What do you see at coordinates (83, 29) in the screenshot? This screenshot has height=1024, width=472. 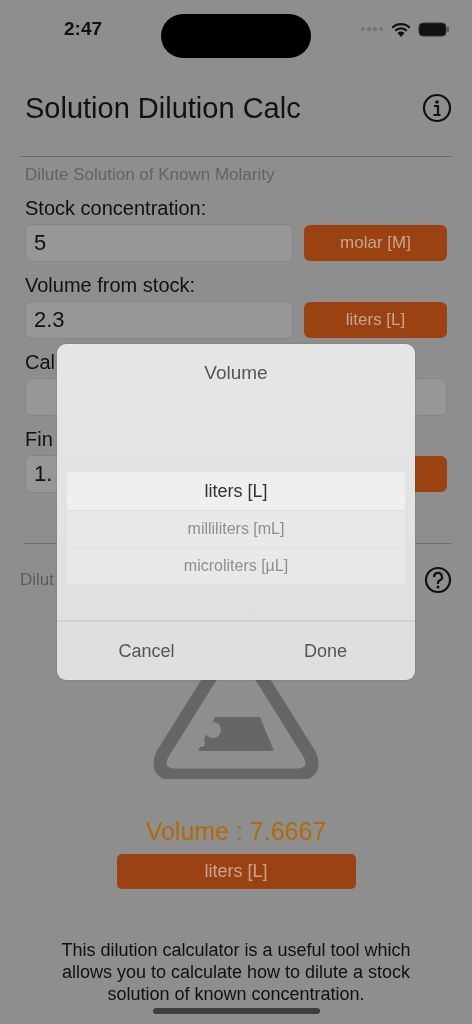 I see `status-time: 2:47` at bounding box center [83, 29].